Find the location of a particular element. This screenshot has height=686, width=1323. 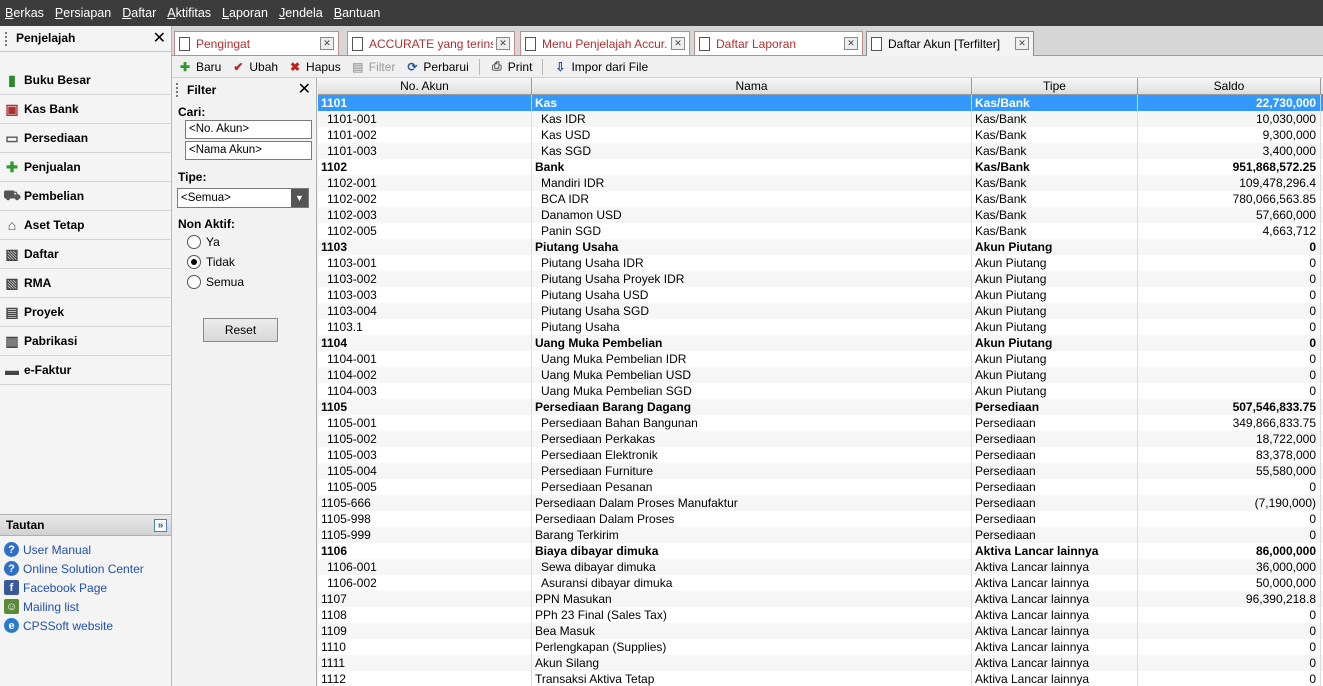

link-online-solution-center: ? Online Solution Center is located at coordinates (85, 568).